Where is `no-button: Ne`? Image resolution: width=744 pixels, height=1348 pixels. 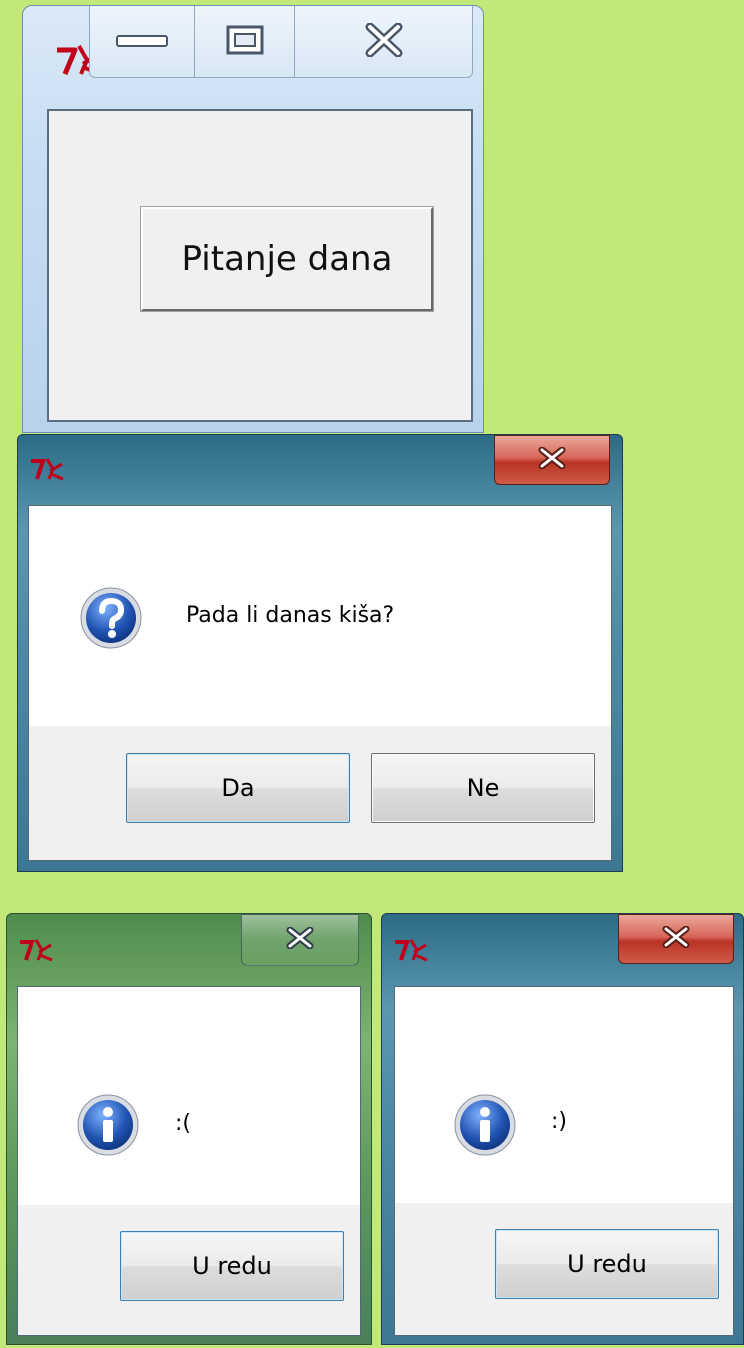 no-button: Ne is located at coordinates (483, 788).